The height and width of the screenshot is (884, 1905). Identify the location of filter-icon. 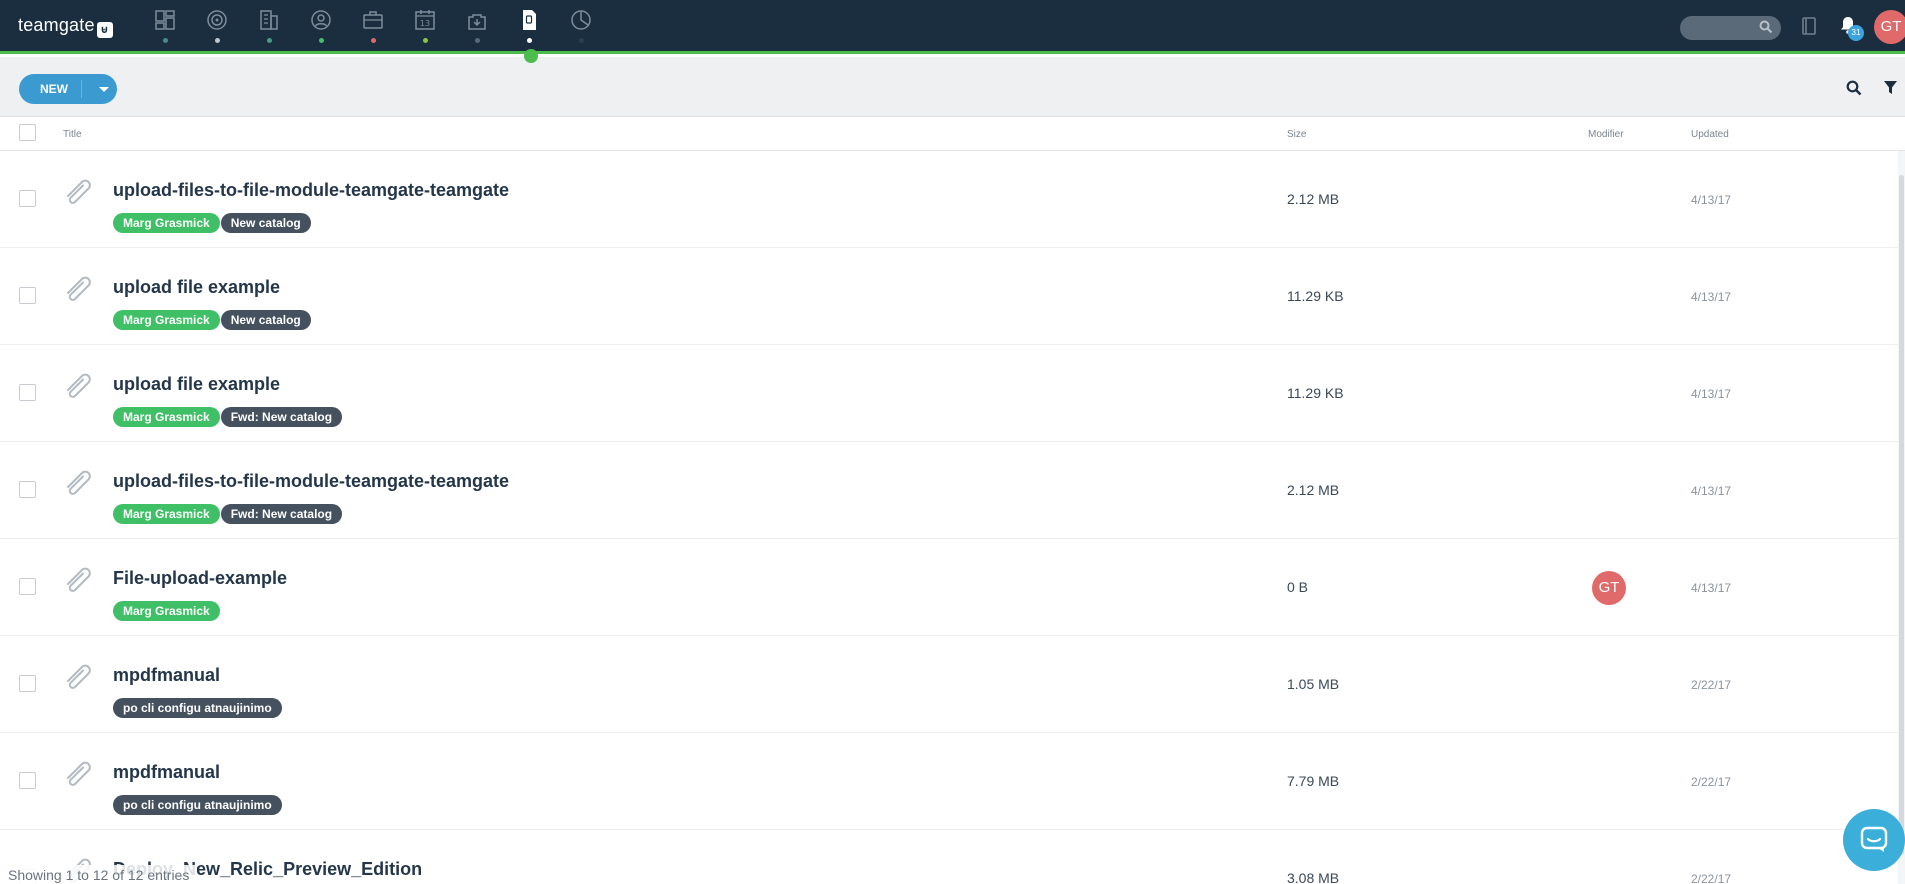
(1890, 90).